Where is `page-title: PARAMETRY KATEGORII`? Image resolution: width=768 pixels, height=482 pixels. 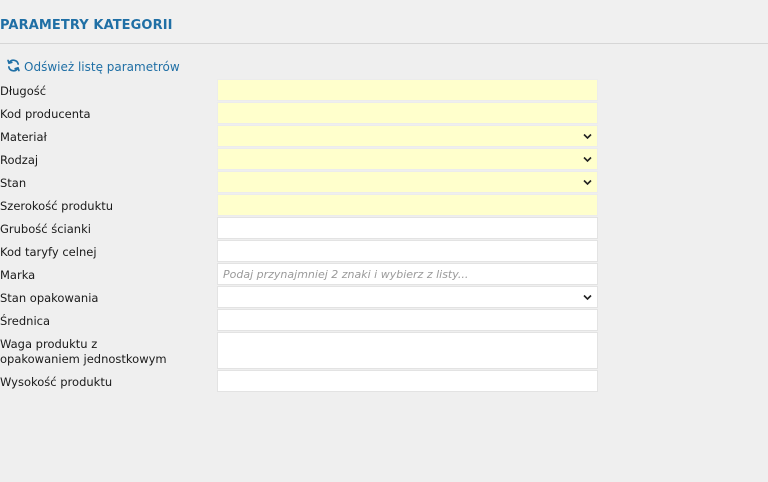
page-title: PARAMETRY KATEGORII is located at coordinates (86, 25).